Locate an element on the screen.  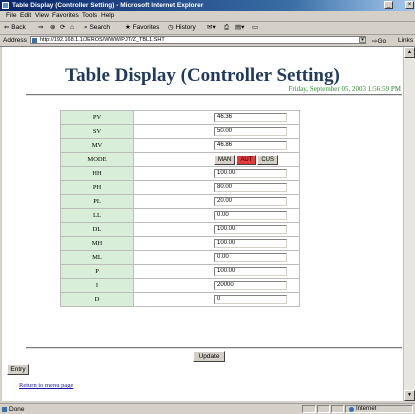
dl-field: 100.00 is located at coordinates (250, 229).